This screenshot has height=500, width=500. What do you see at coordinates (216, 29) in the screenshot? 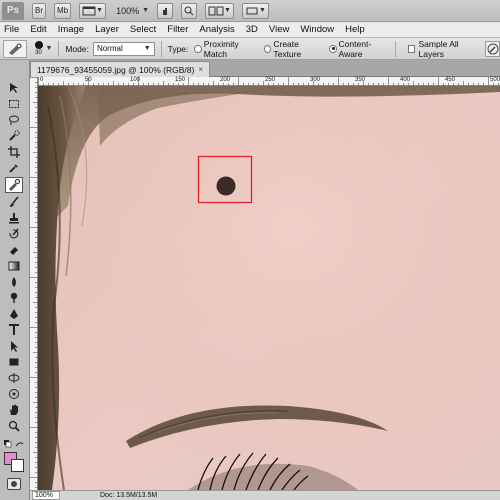
I see `menu-analysis: Analysis` at bounding box center [216, 29].